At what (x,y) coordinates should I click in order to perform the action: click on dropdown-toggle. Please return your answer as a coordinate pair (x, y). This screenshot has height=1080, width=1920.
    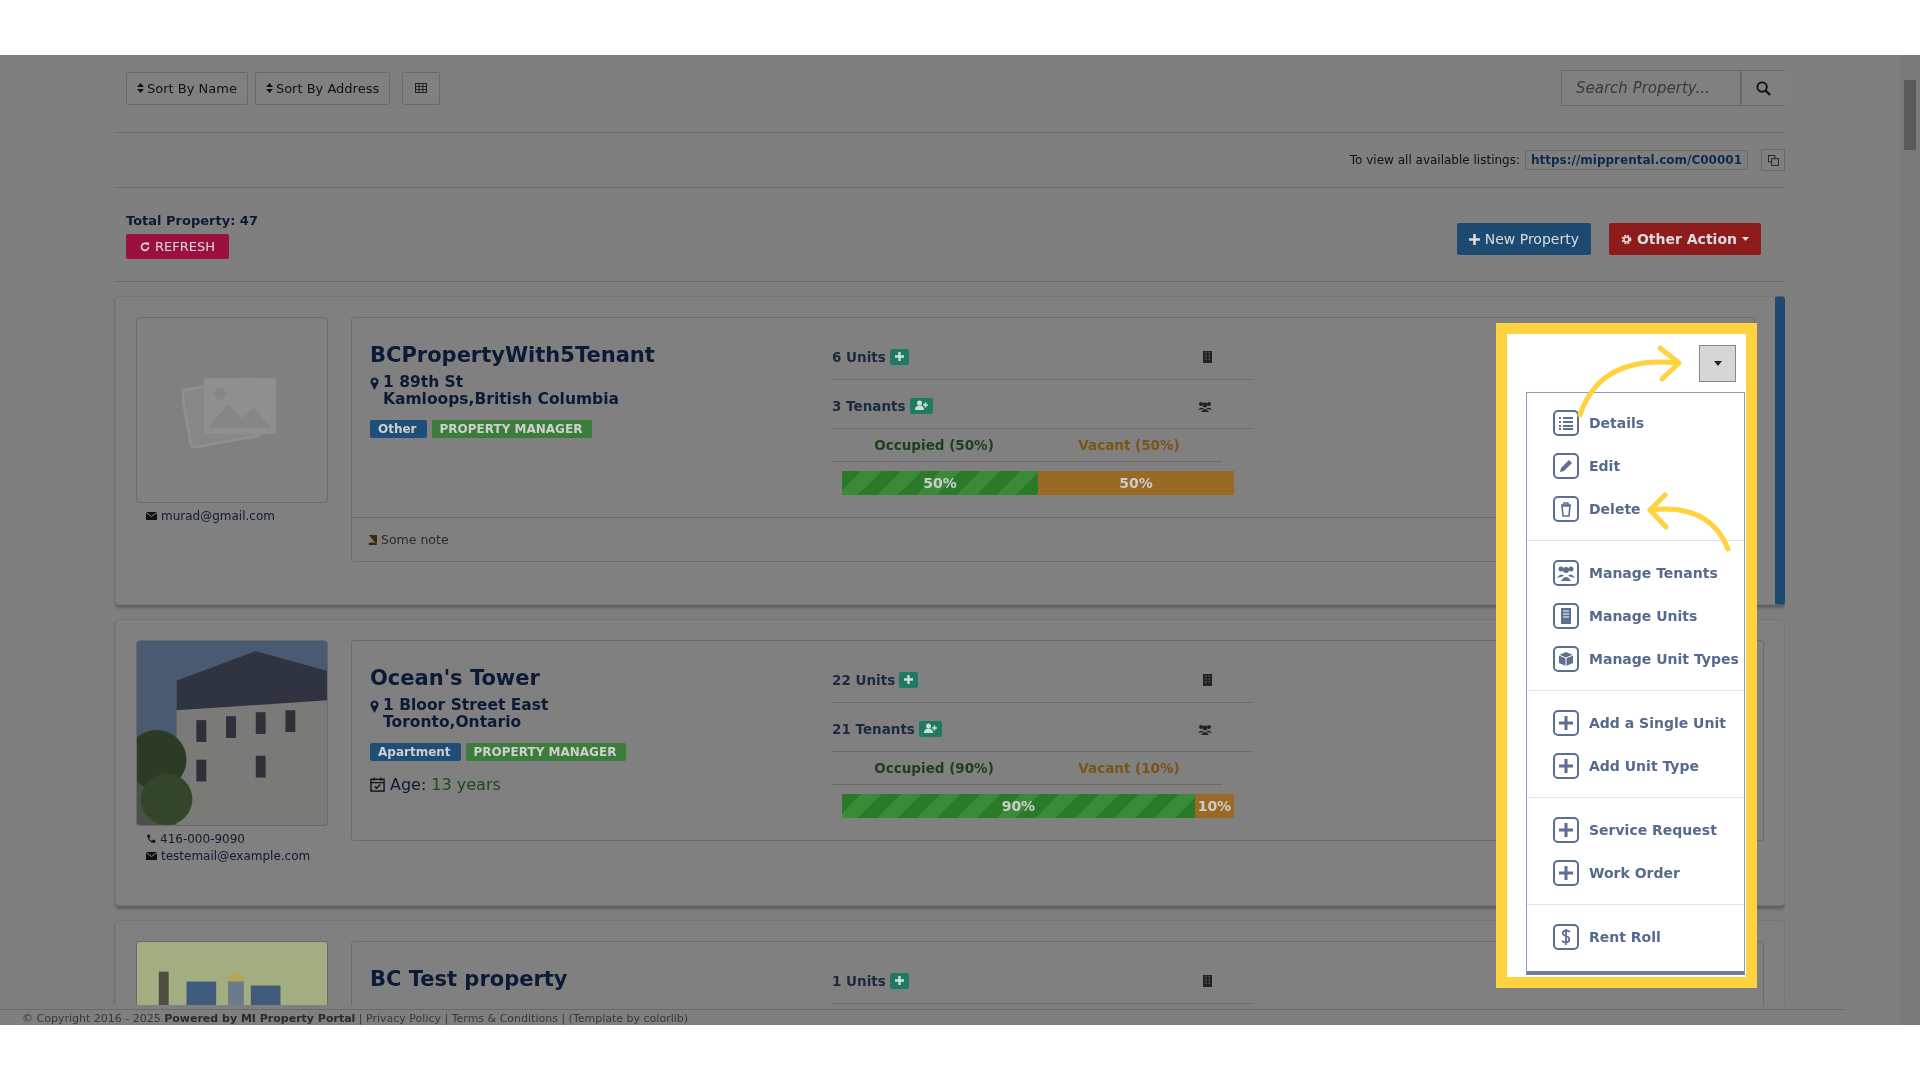
    Looking at the image, I should click on (1717, 363).